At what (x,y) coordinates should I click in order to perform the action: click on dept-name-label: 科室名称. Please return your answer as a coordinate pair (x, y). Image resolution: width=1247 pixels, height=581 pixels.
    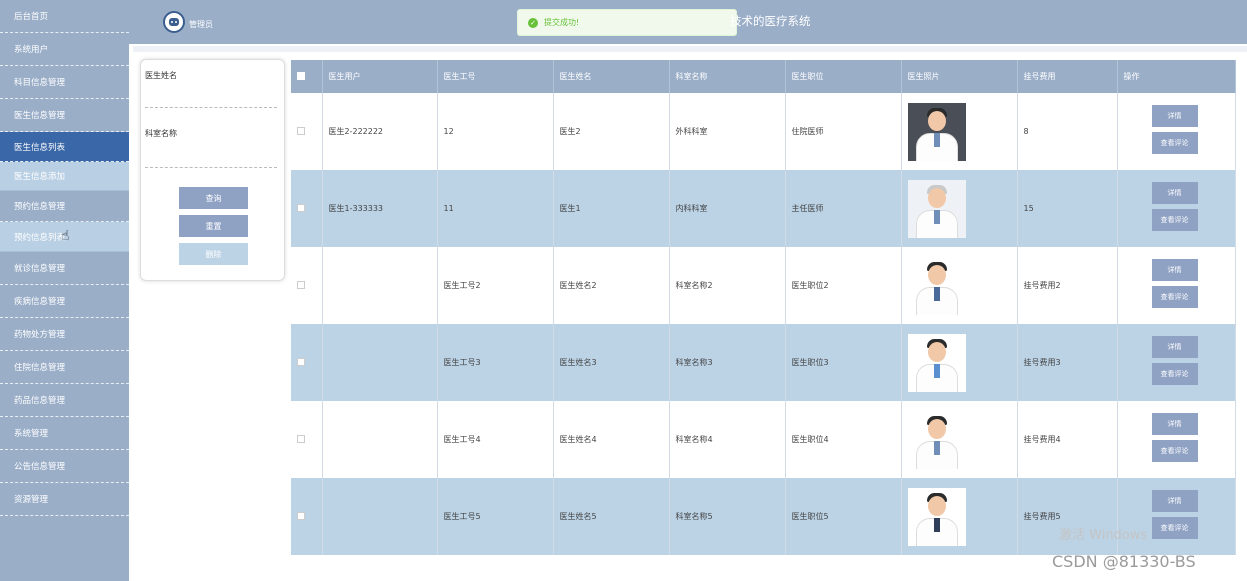
    Looking at the image, I should click on (161, 133).